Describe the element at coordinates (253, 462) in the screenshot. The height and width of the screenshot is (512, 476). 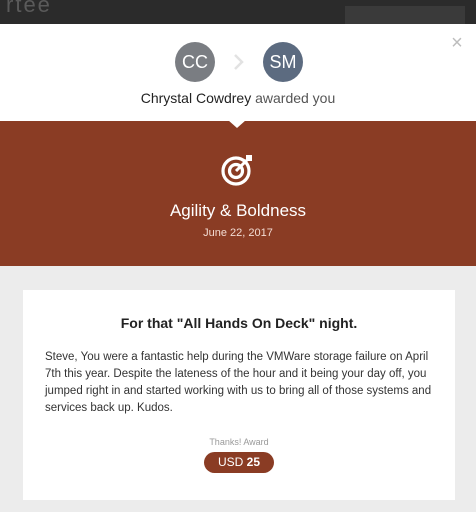
I see `amount-value: 25` at that location.